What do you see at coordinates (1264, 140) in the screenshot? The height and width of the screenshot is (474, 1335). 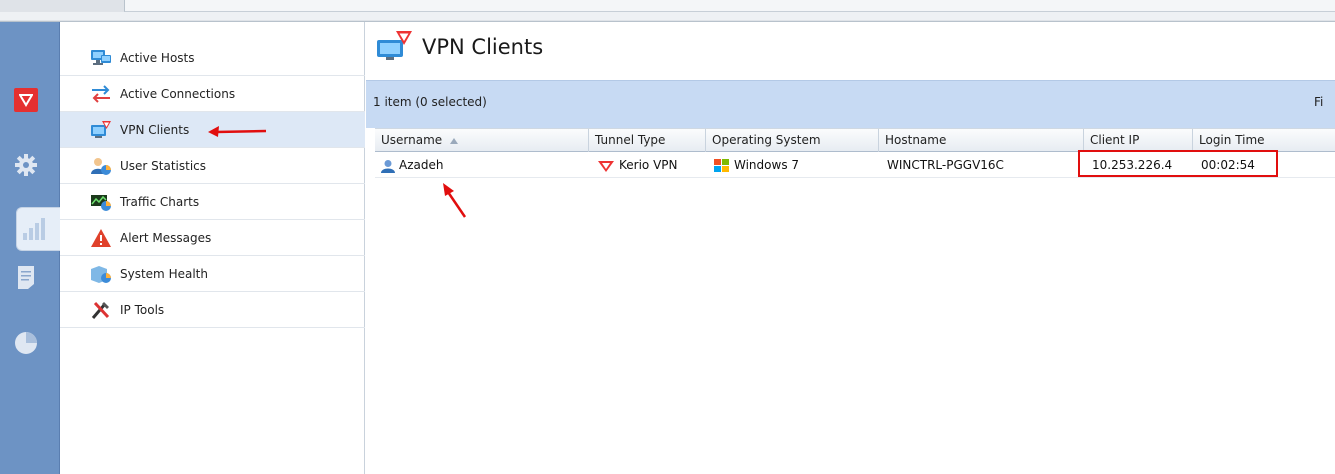 I see `column-header-login-time: Login Time` at bounding box center [1264, 140].